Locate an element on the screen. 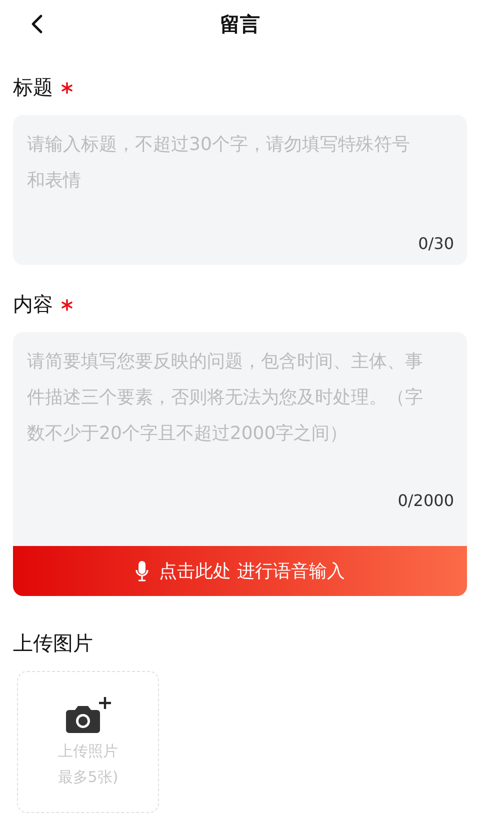 This screenshot has width=480, height=822. voice-input-button: 点击此处 进行语音输入 is located at coordinates (240, 571).